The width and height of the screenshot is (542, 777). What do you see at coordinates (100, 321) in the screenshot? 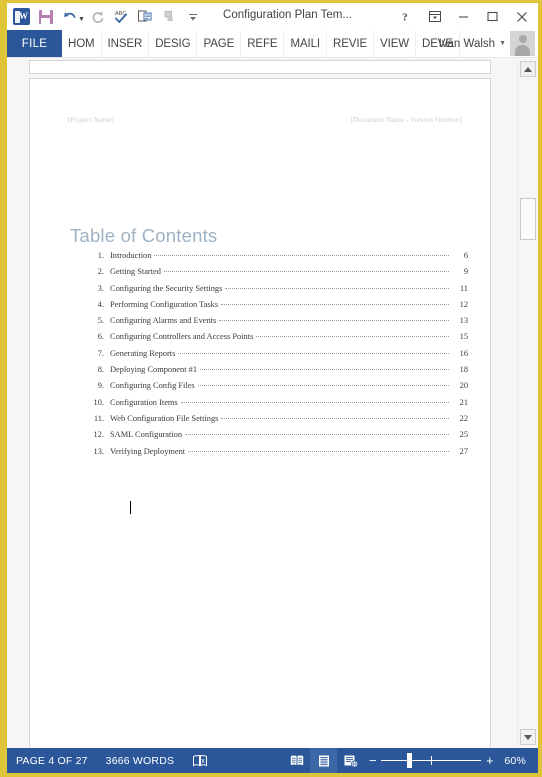
I see `toc-number: 5.` at bounding box center [100, 321].